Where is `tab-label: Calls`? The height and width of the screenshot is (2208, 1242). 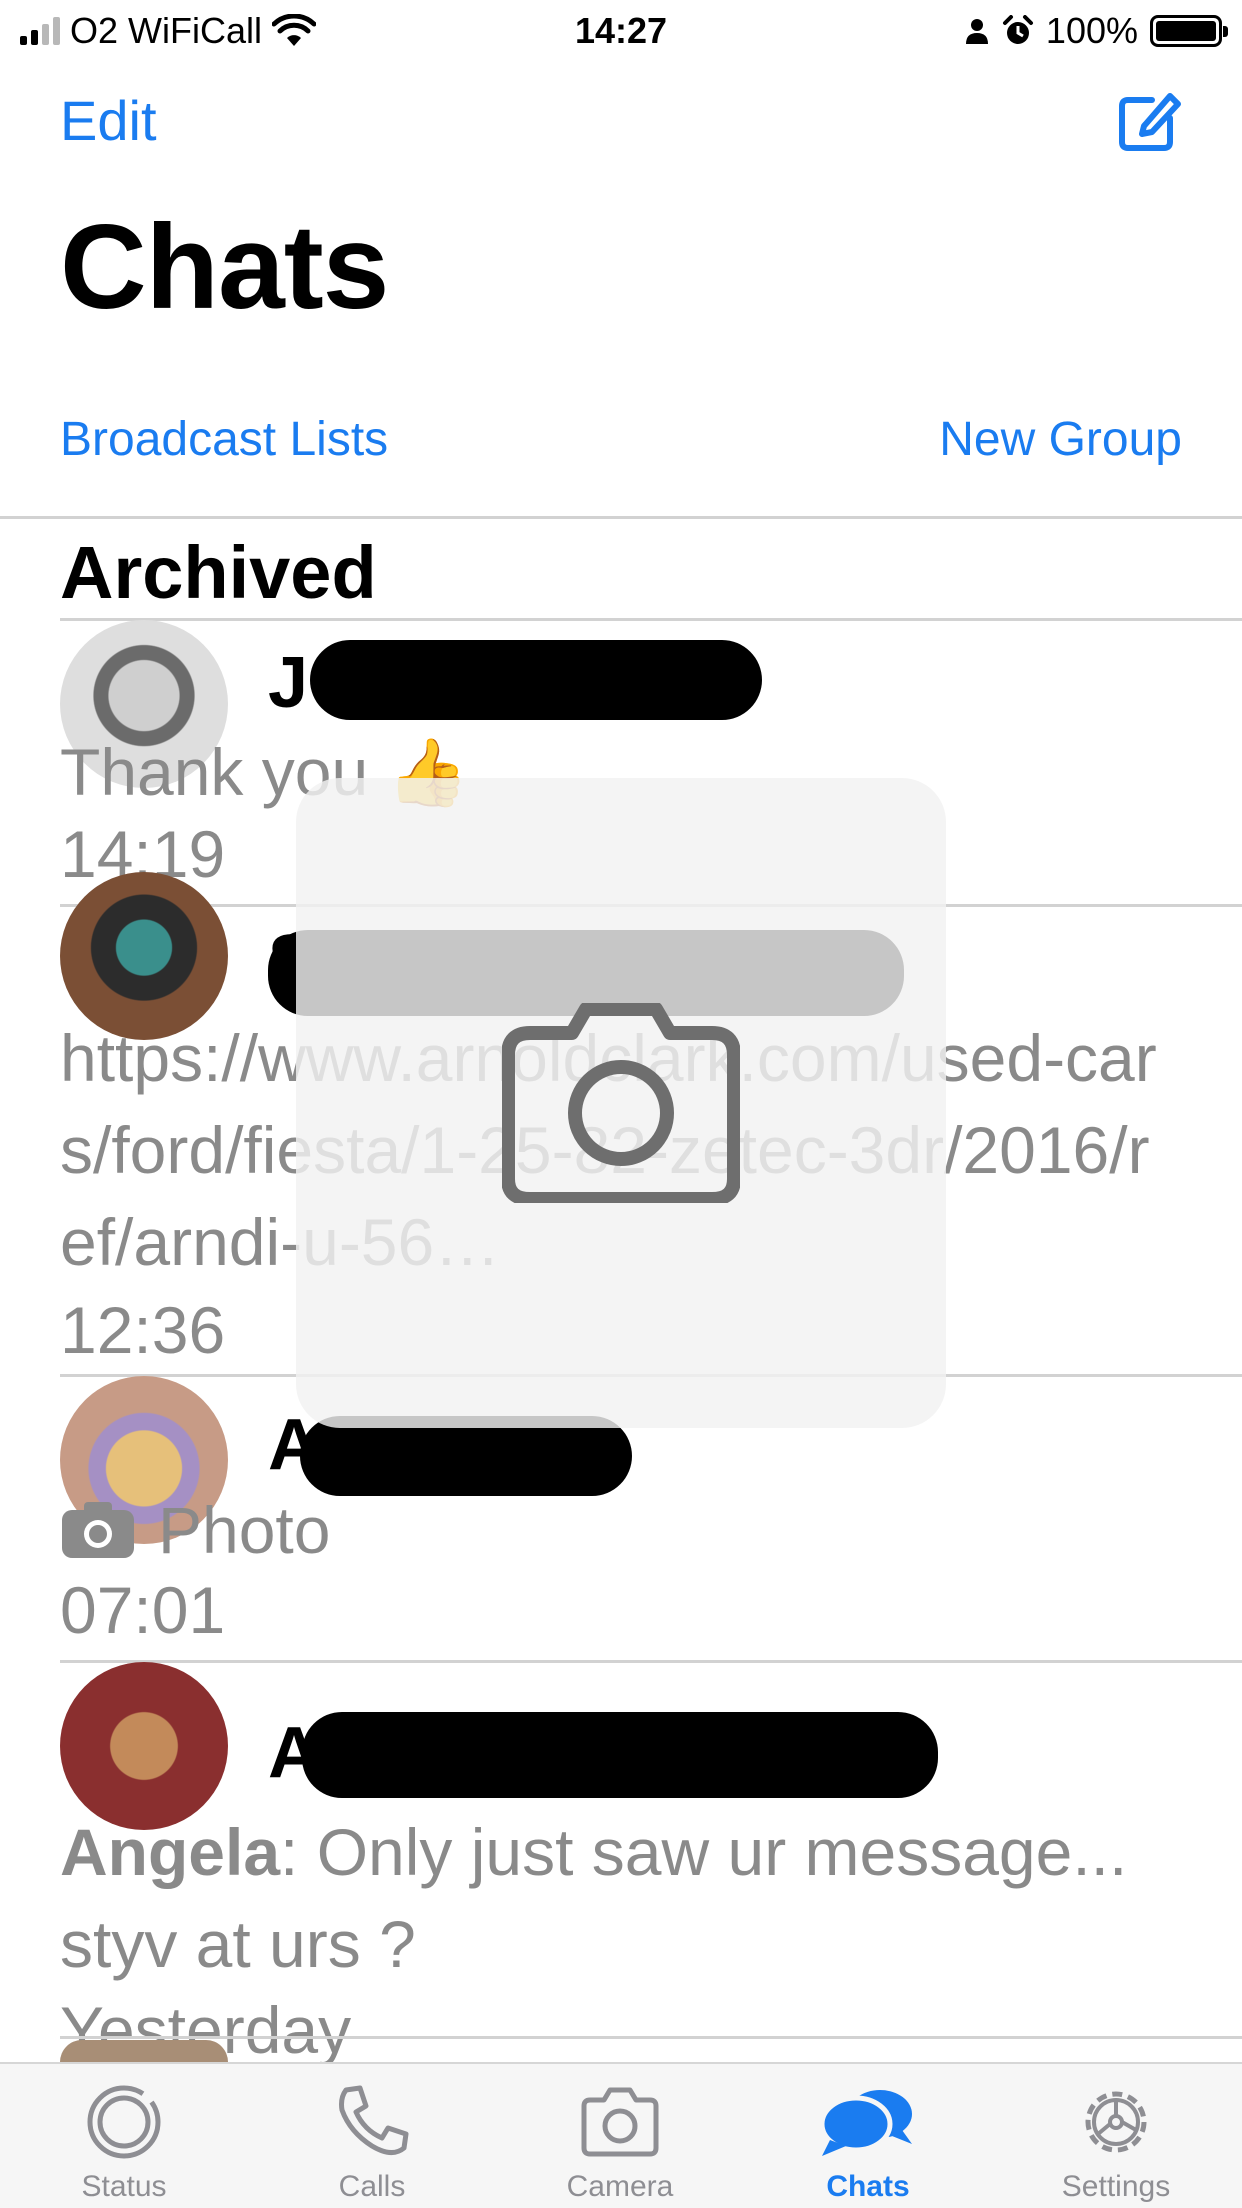 tab-label: Calls is located at coordinates (372, 2186).